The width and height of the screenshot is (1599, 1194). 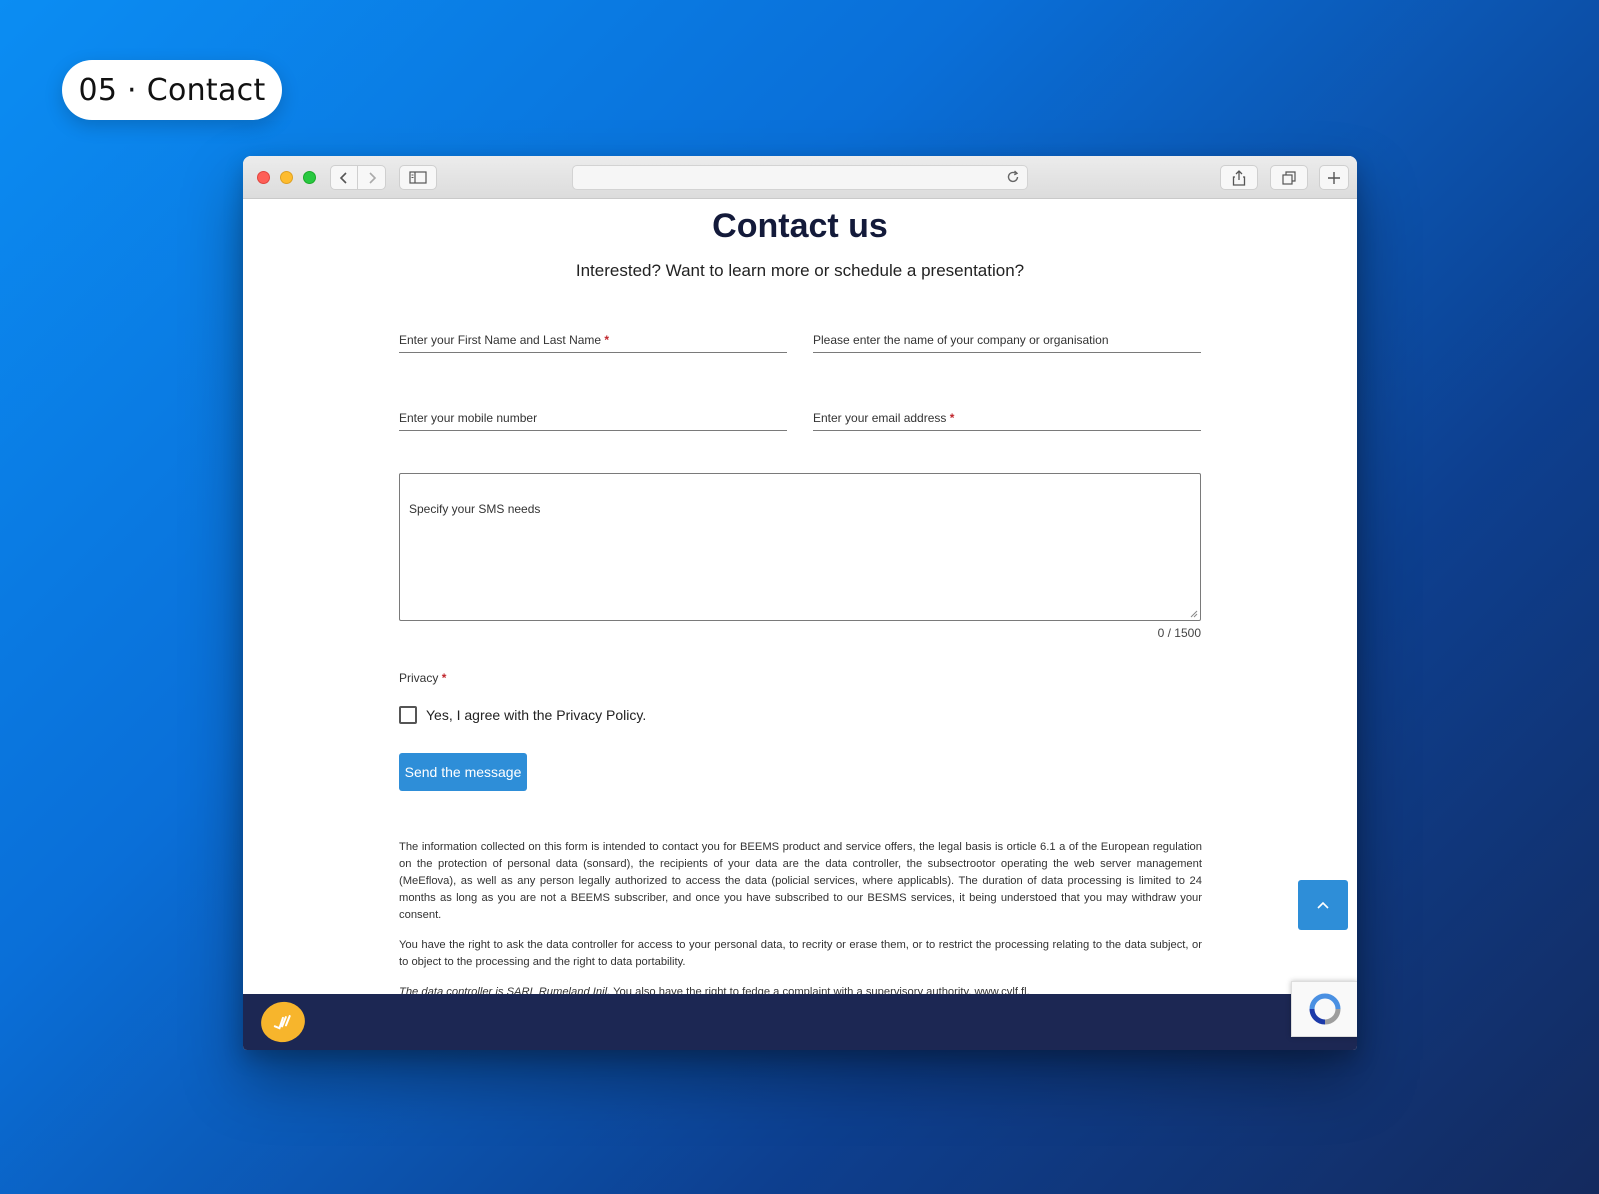 I want to click on sms-needs-textarea: Specify your SMS needs, so click(x=800, y=547).